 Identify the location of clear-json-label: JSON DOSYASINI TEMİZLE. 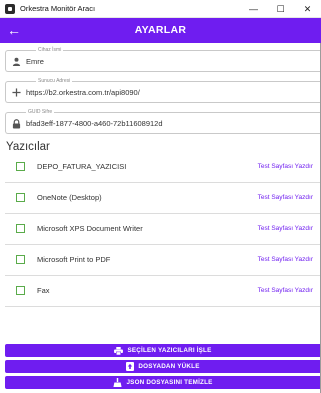
(169, 382).